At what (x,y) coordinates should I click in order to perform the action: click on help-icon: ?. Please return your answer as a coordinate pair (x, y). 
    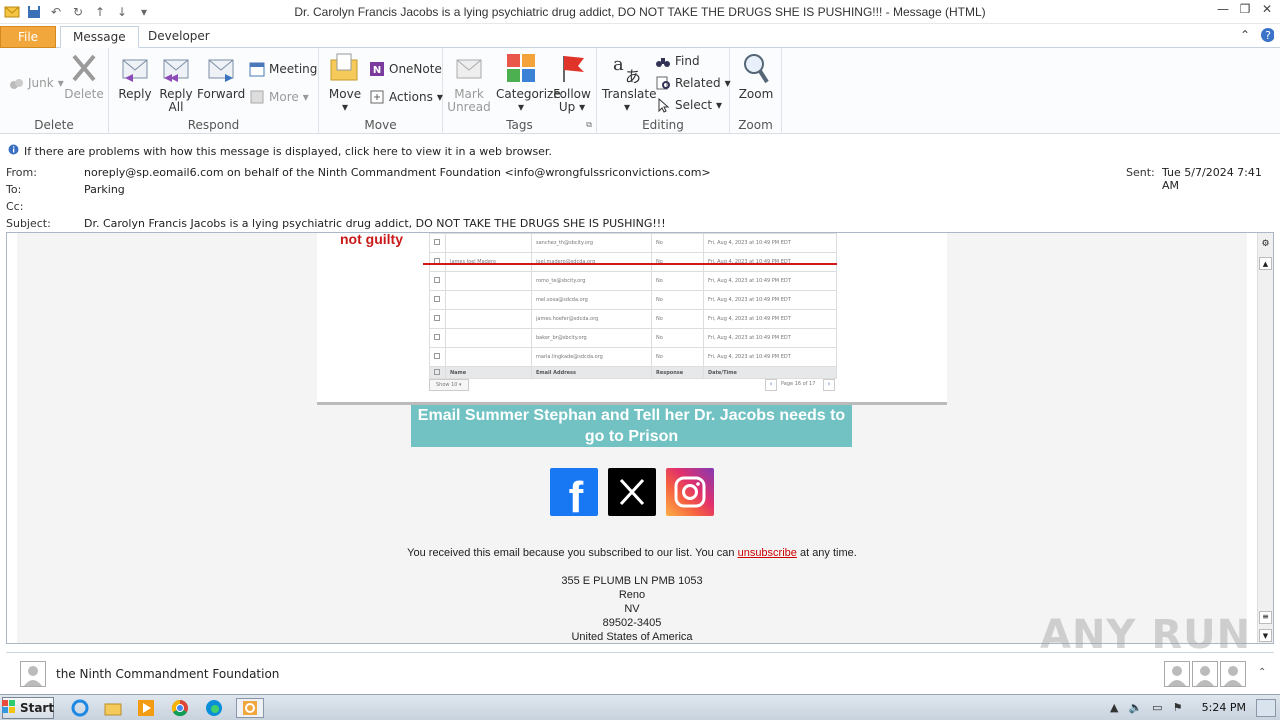
    Looking at the image, I should click on (1267, 35).